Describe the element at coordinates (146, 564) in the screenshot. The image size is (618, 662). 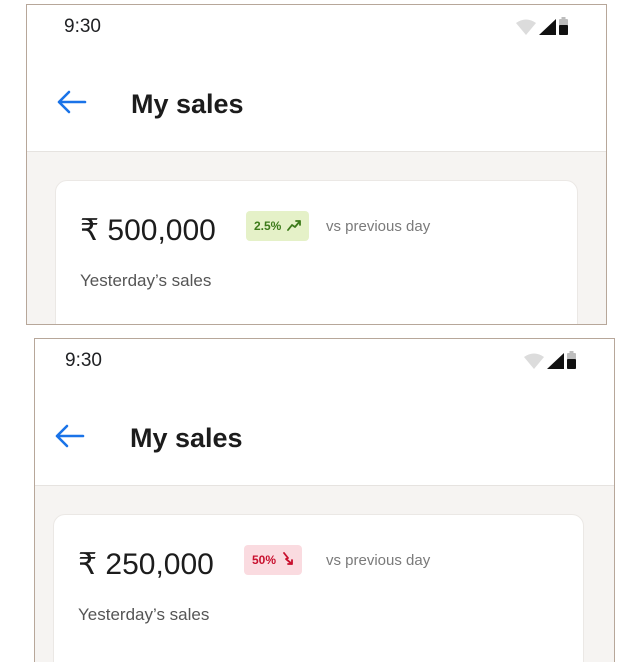
I see `sales-amount: ₹ 250,000` at that location.